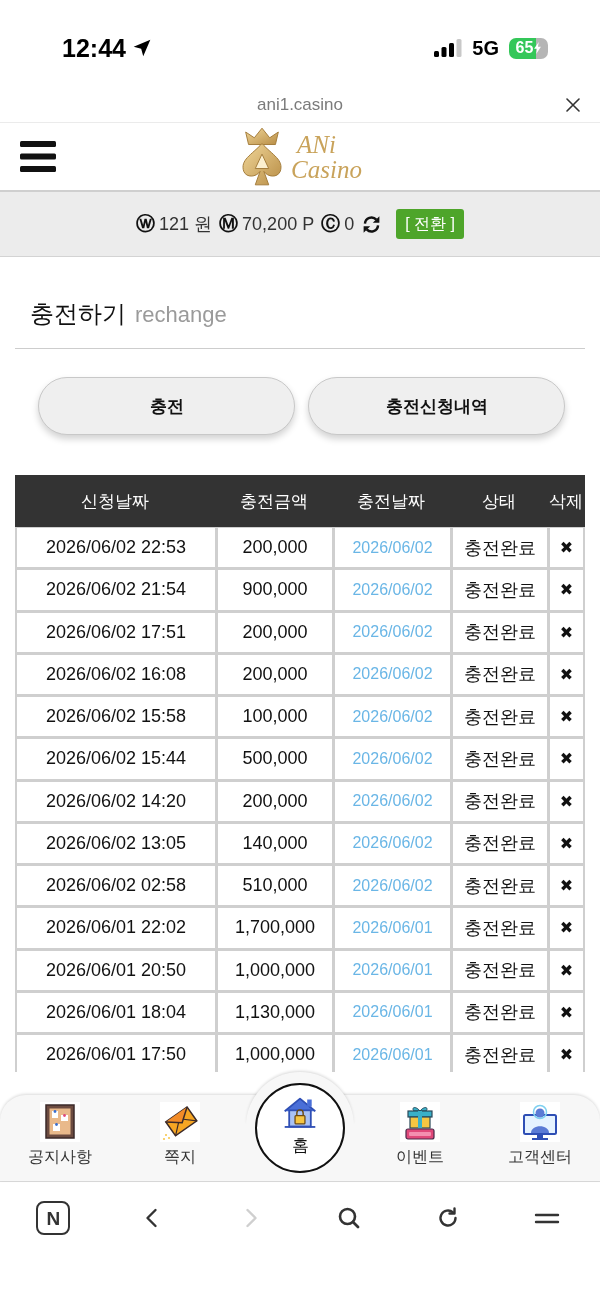 The image size is (600, 1304). I want to click on table-cell: 510,000, so click(275, 886).